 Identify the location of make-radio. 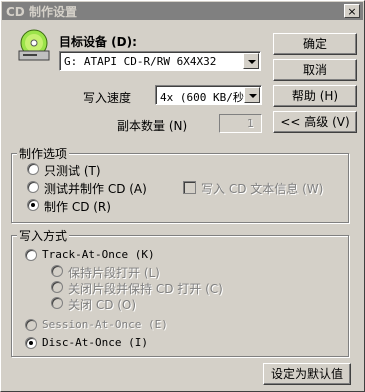
(33, 205).